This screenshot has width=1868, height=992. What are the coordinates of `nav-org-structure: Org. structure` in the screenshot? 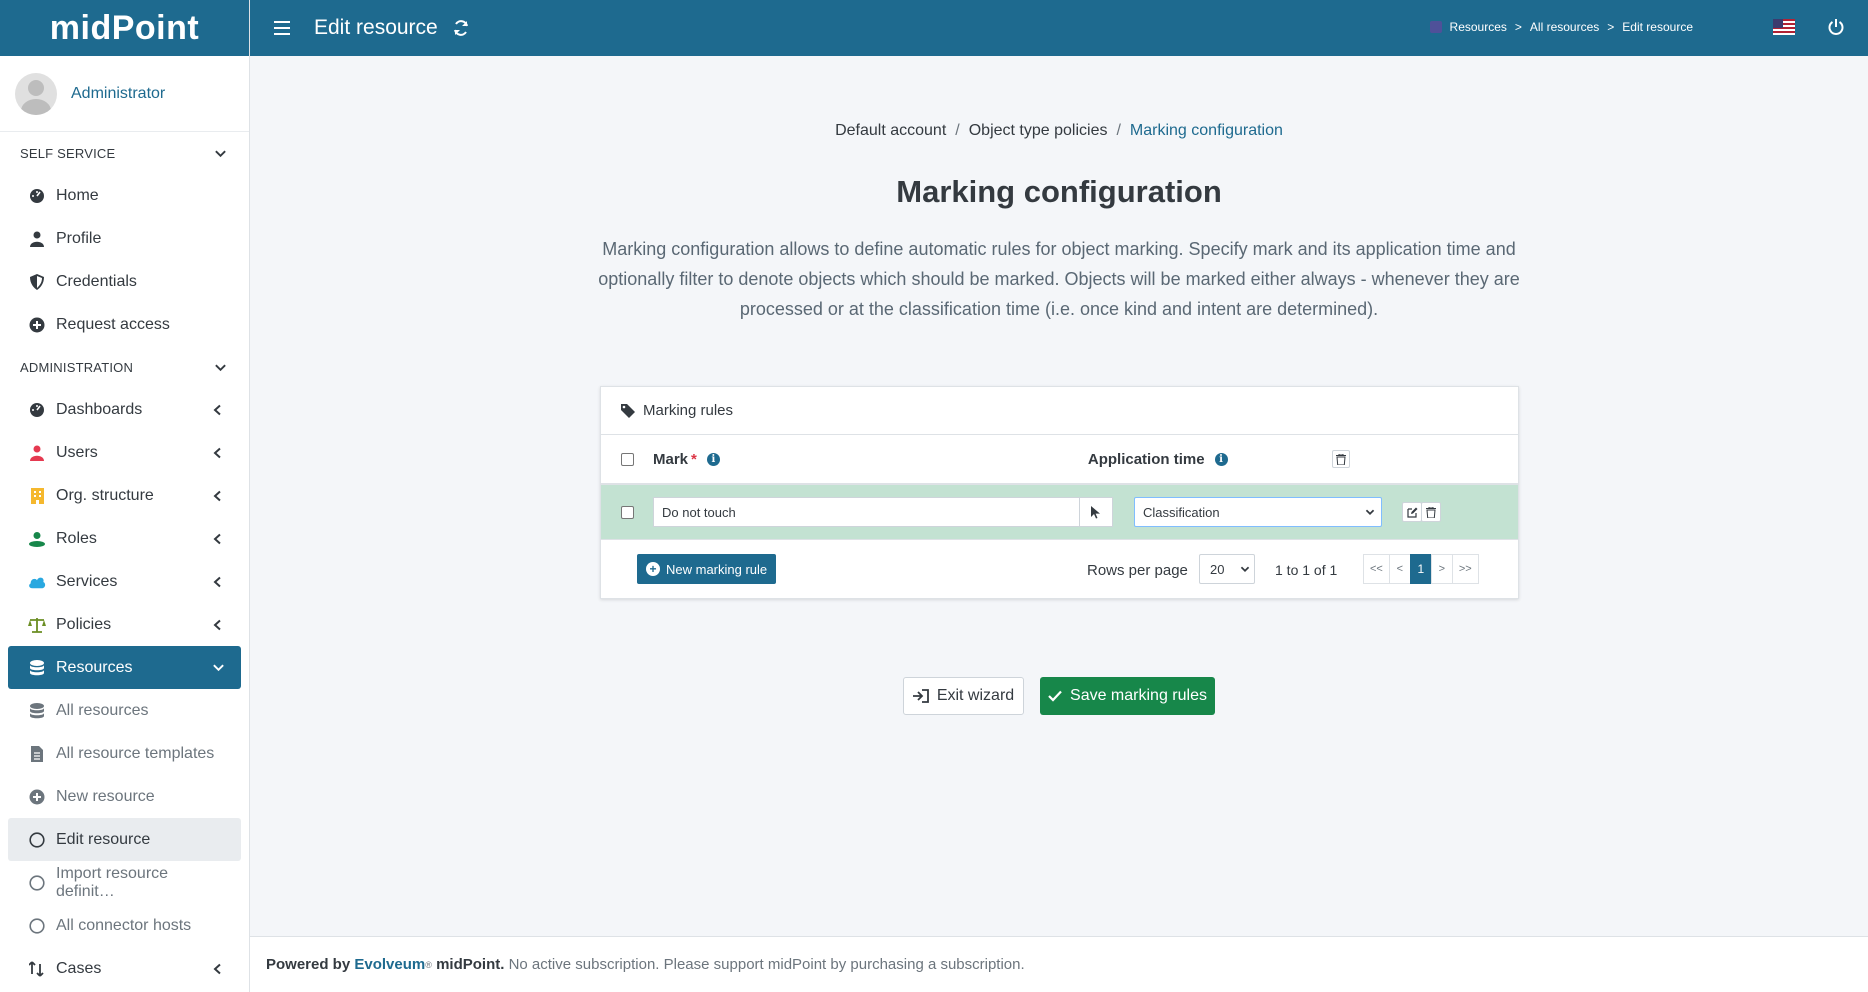 It's located at (124, 495).